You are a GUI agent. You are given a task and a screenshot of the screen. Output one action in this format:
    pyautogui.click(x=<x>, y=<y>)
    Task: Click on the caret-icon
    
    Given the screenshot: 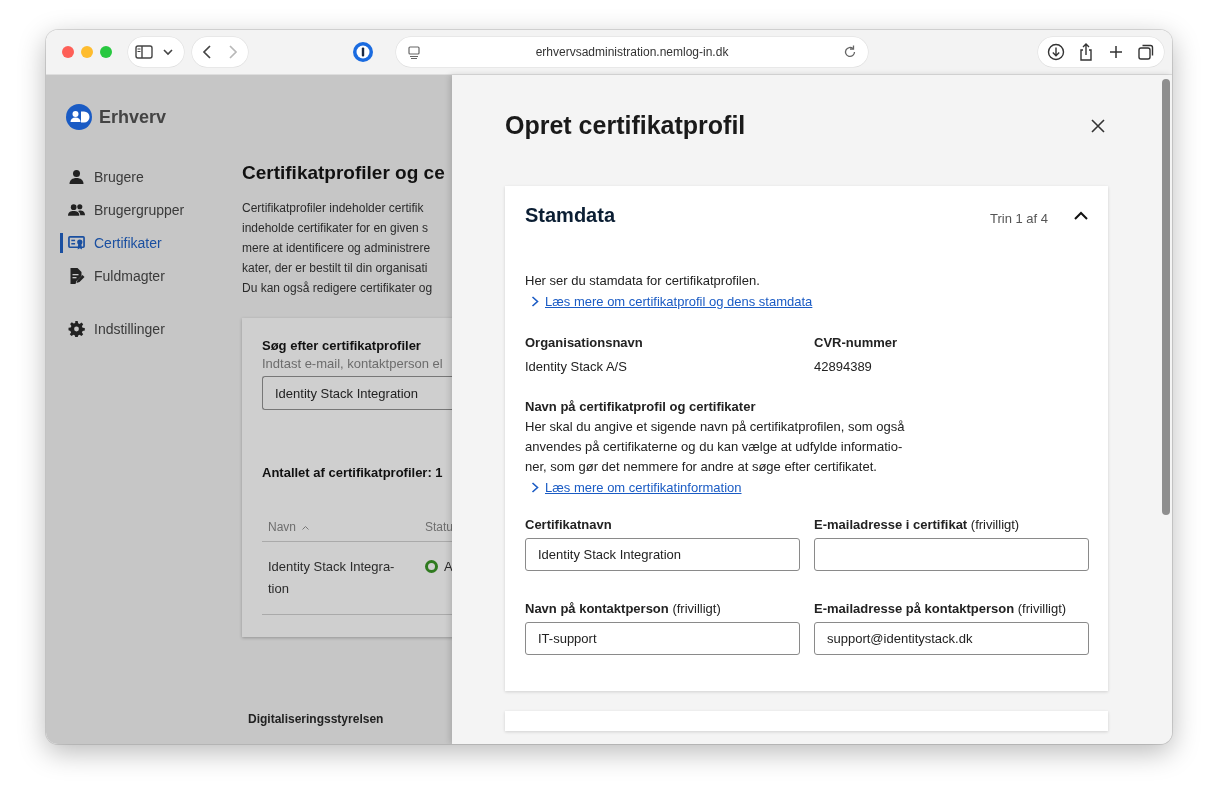 What is the action you would take?
    pyautogui.click(x=1081, y=215)
    